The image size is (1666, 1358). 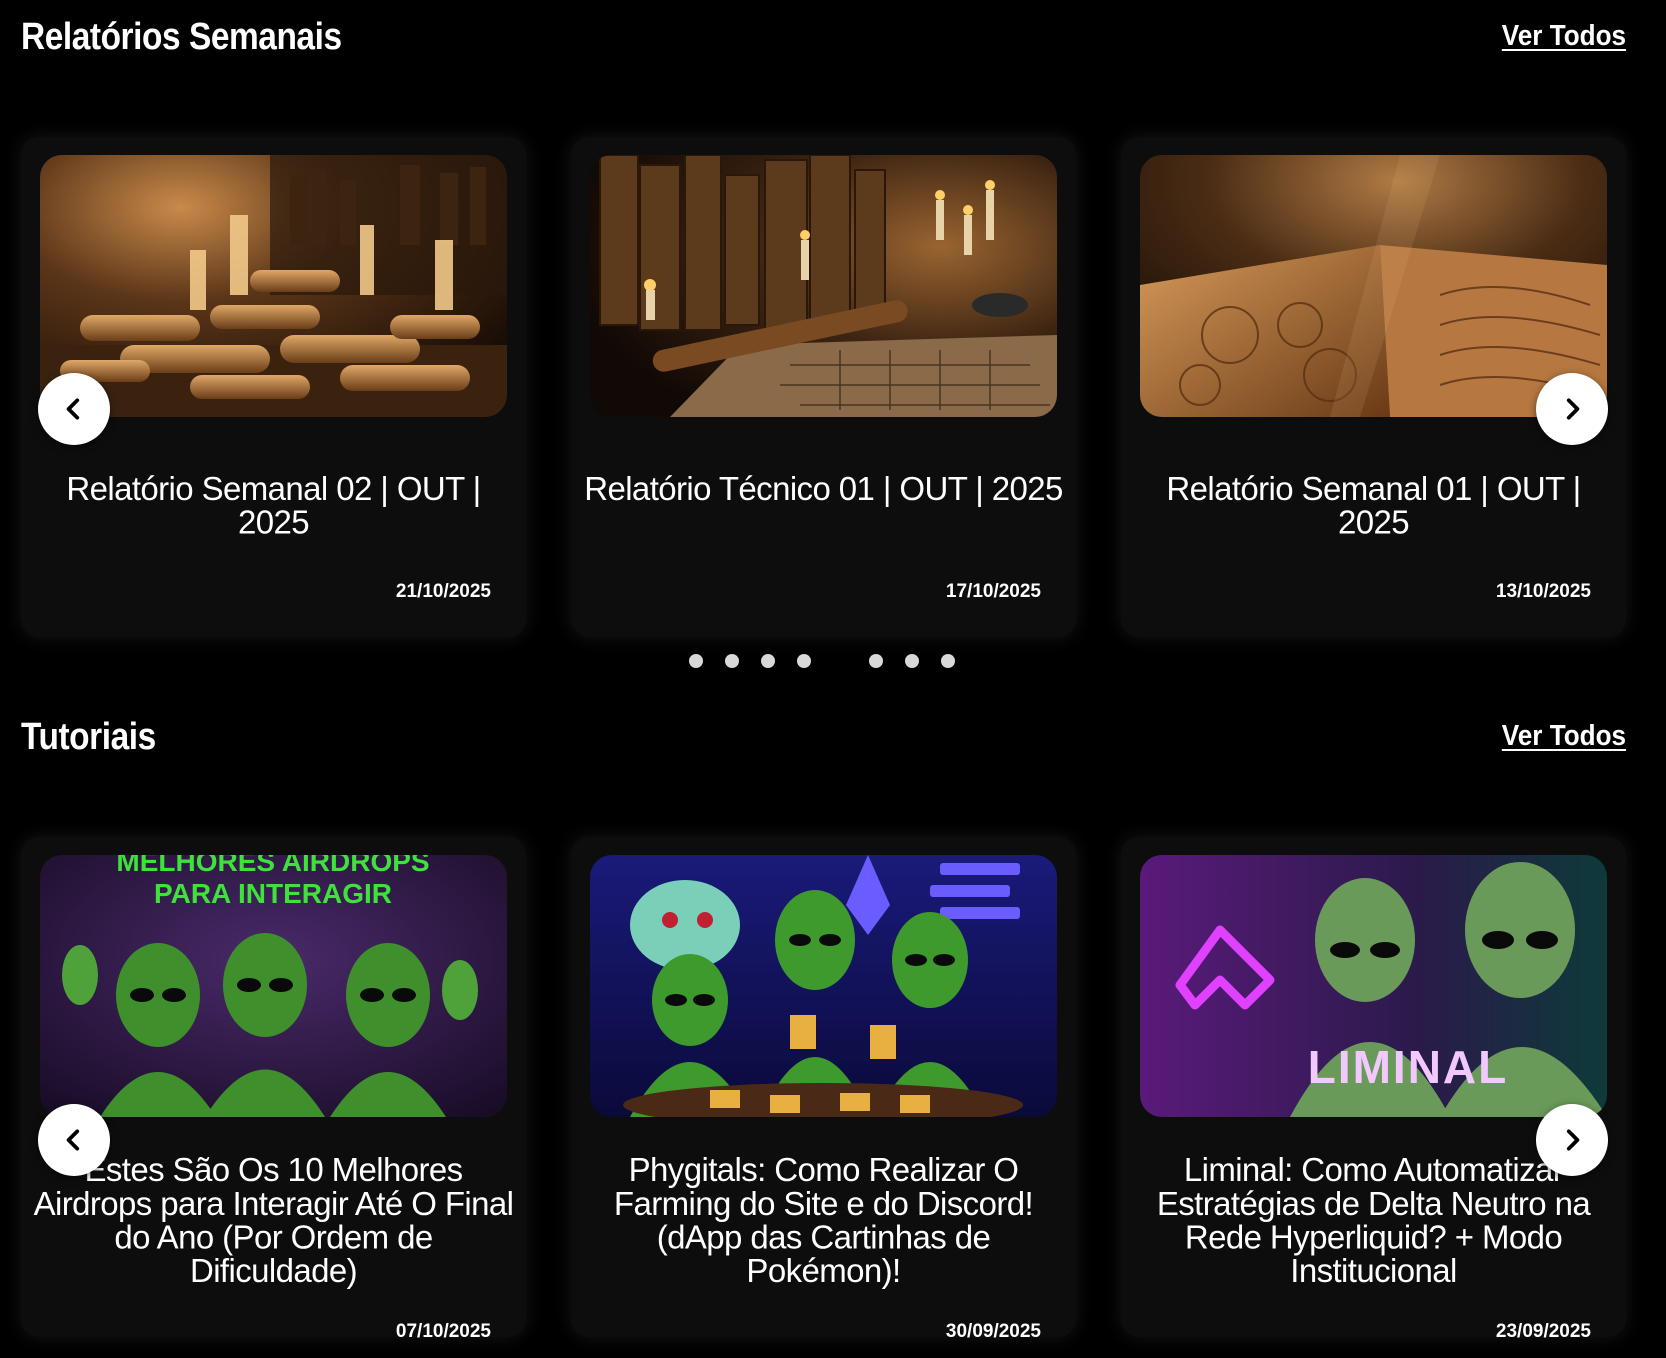 I want to click on image-caption: LIMINAL, so click(x=1408, y=1067).